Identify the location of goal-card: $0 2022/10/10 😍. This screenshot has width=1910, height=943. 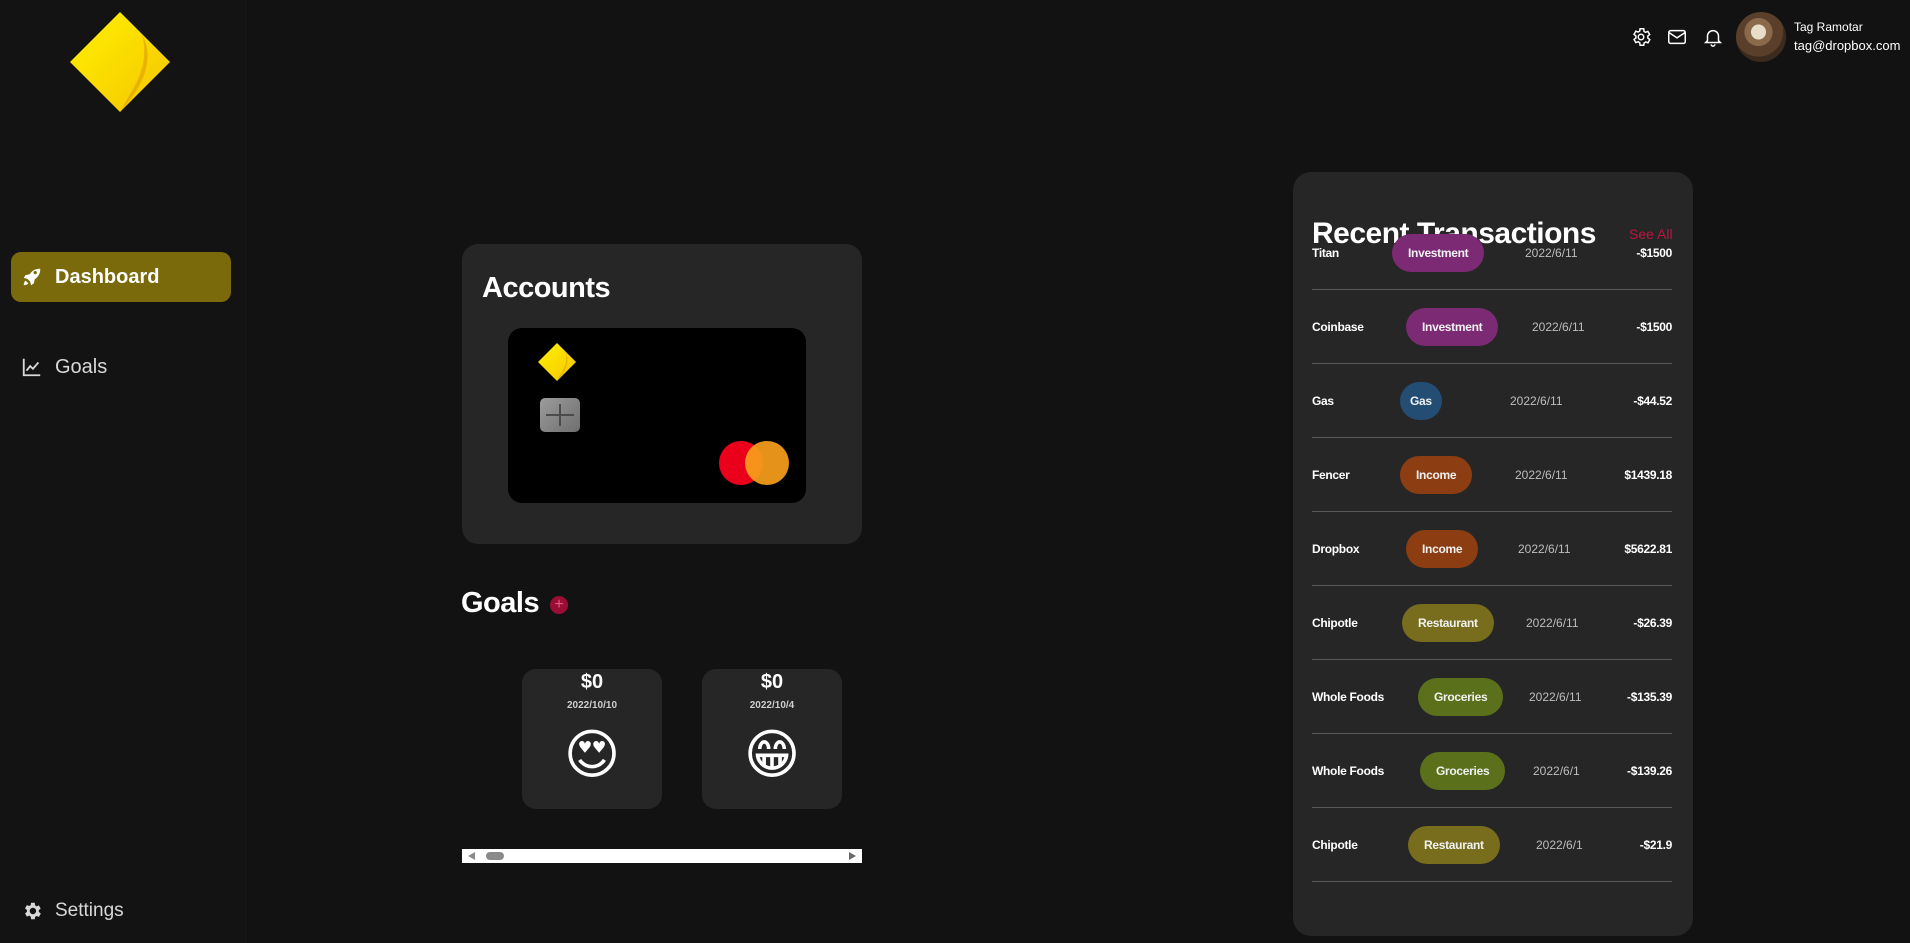
(592, 739).